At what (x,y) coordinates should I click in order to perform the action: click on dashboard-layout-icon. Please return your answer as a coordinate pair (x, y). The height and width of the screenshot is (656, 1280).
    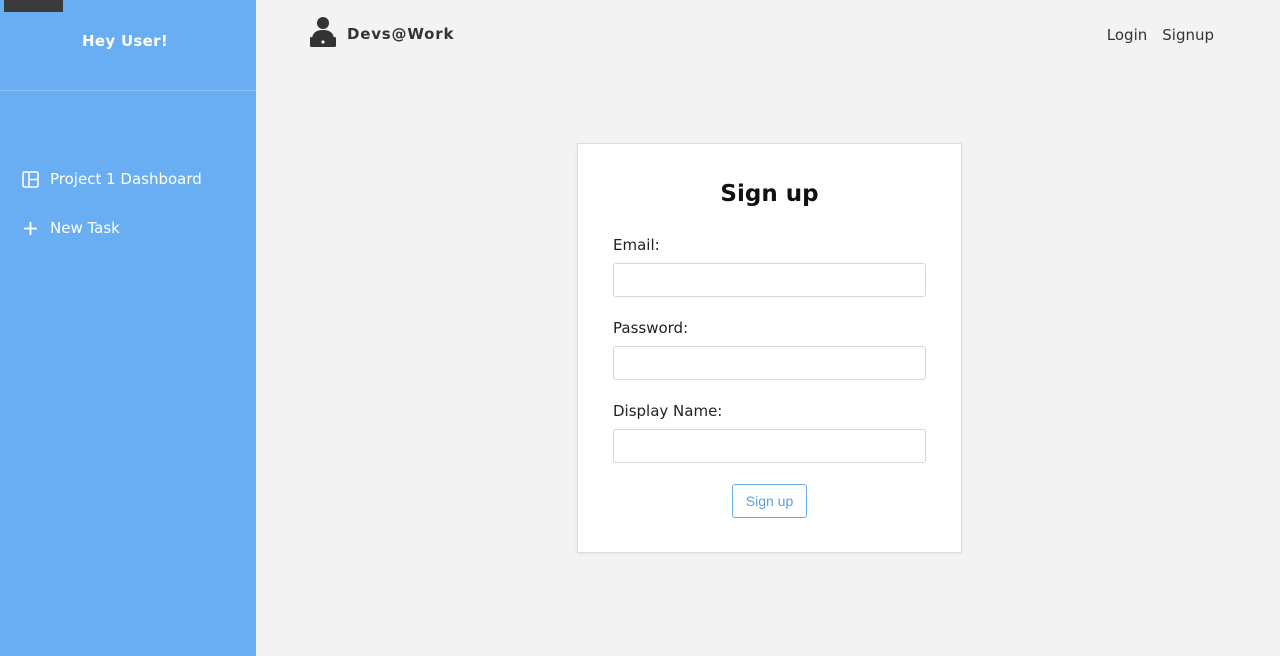
    Looking at the image, I should click on (30, 179).